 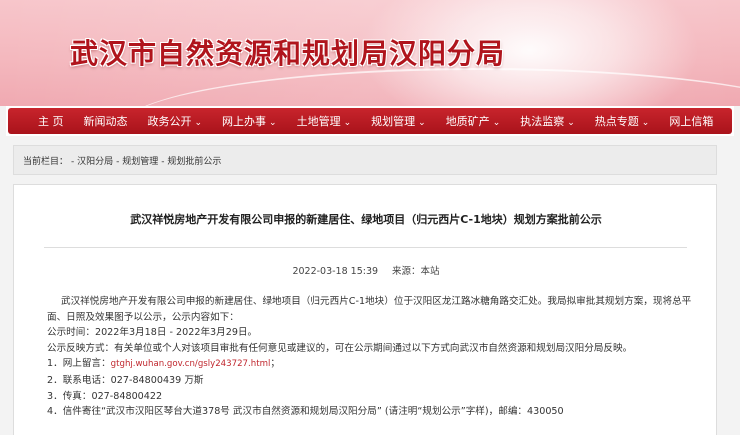 I want to click on article-meta: 2022-03-18 15:39 来源：本站, so click(x=366, y=270).